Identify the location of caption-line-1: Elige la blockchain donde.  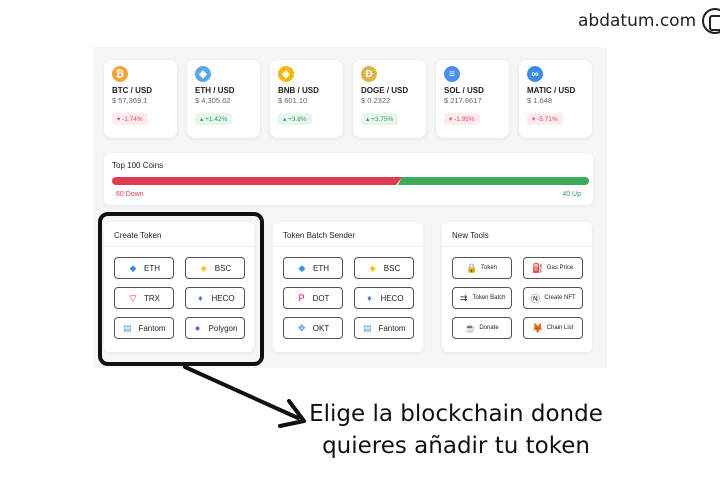
(456, 414).